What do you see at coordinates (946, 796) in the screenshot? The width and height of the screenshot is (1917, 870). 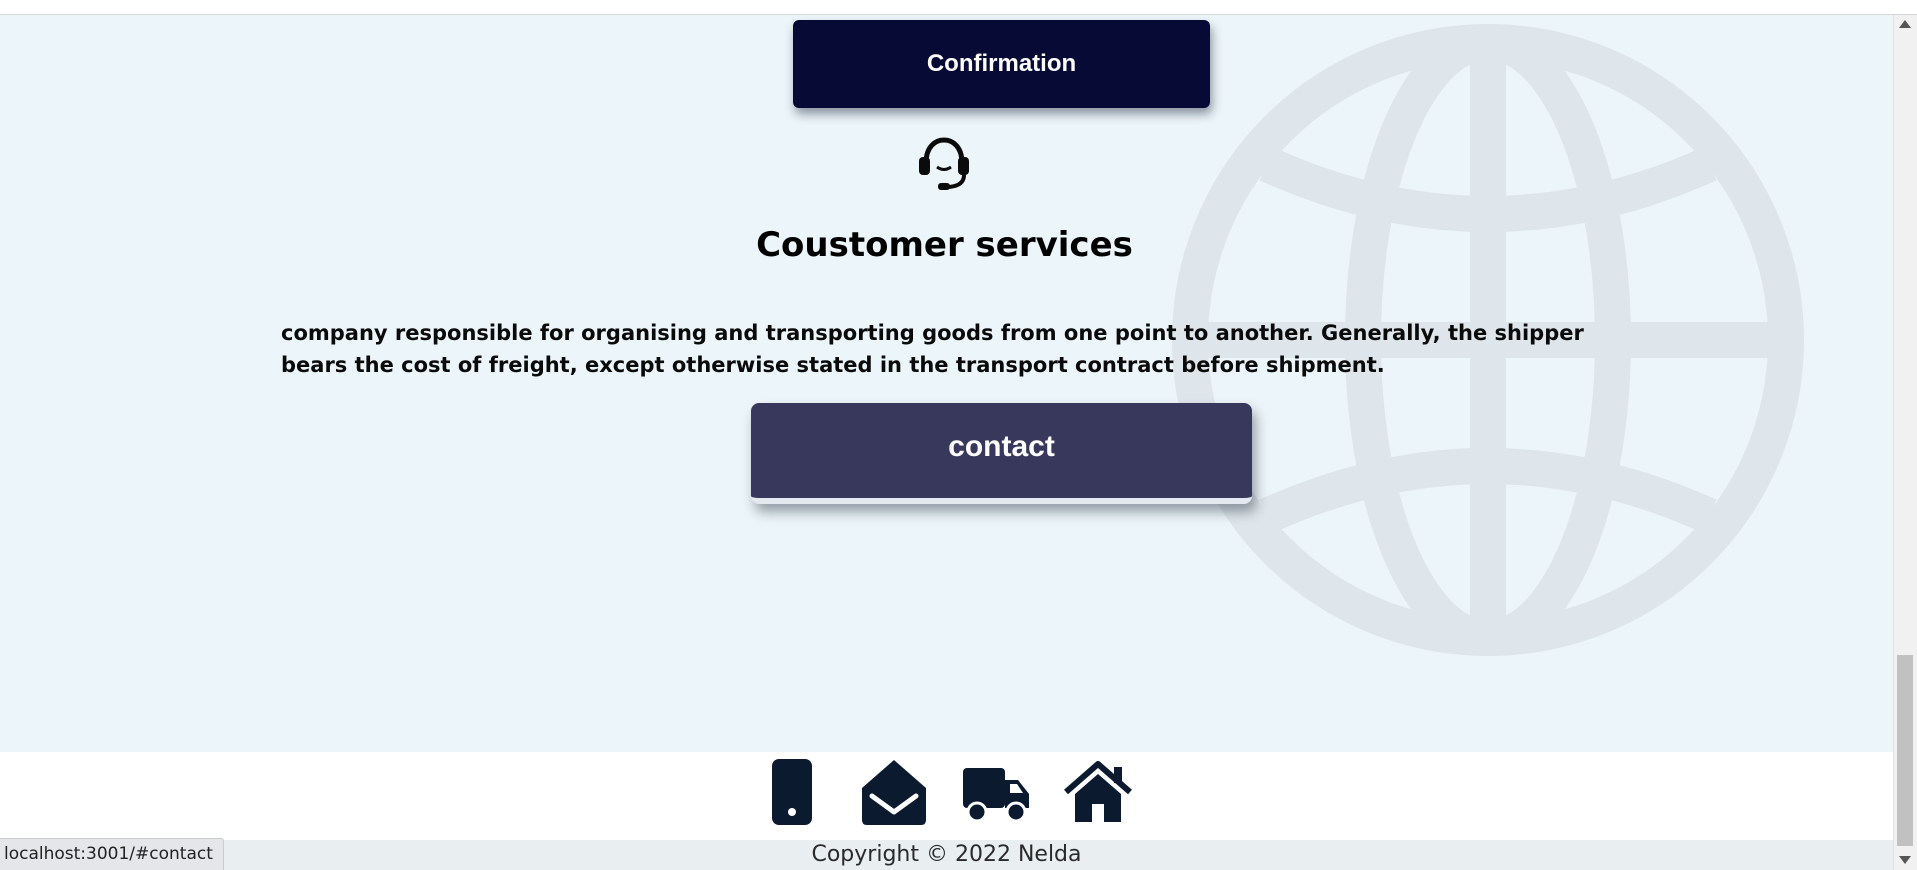 I see `footer-icon-bar` at bounding box center [946, 796].